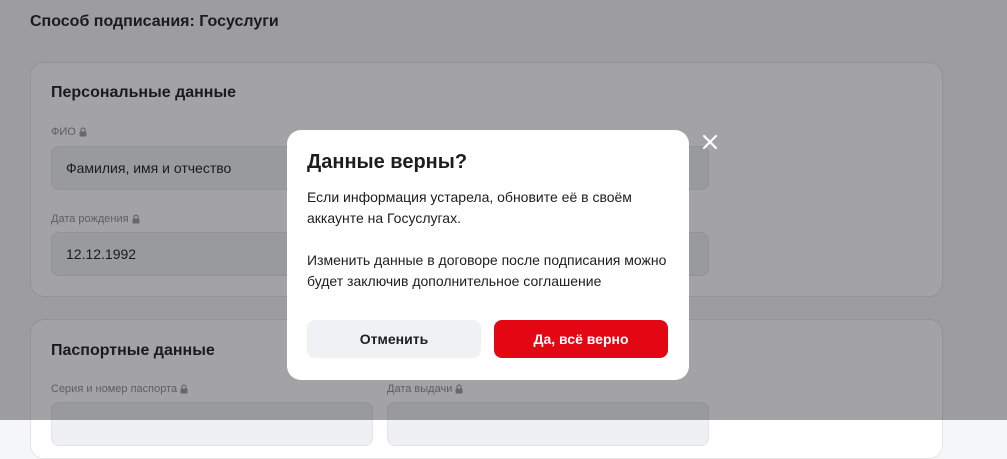  I want to click on dialog-title: Данные верны?, so click(387, 162).